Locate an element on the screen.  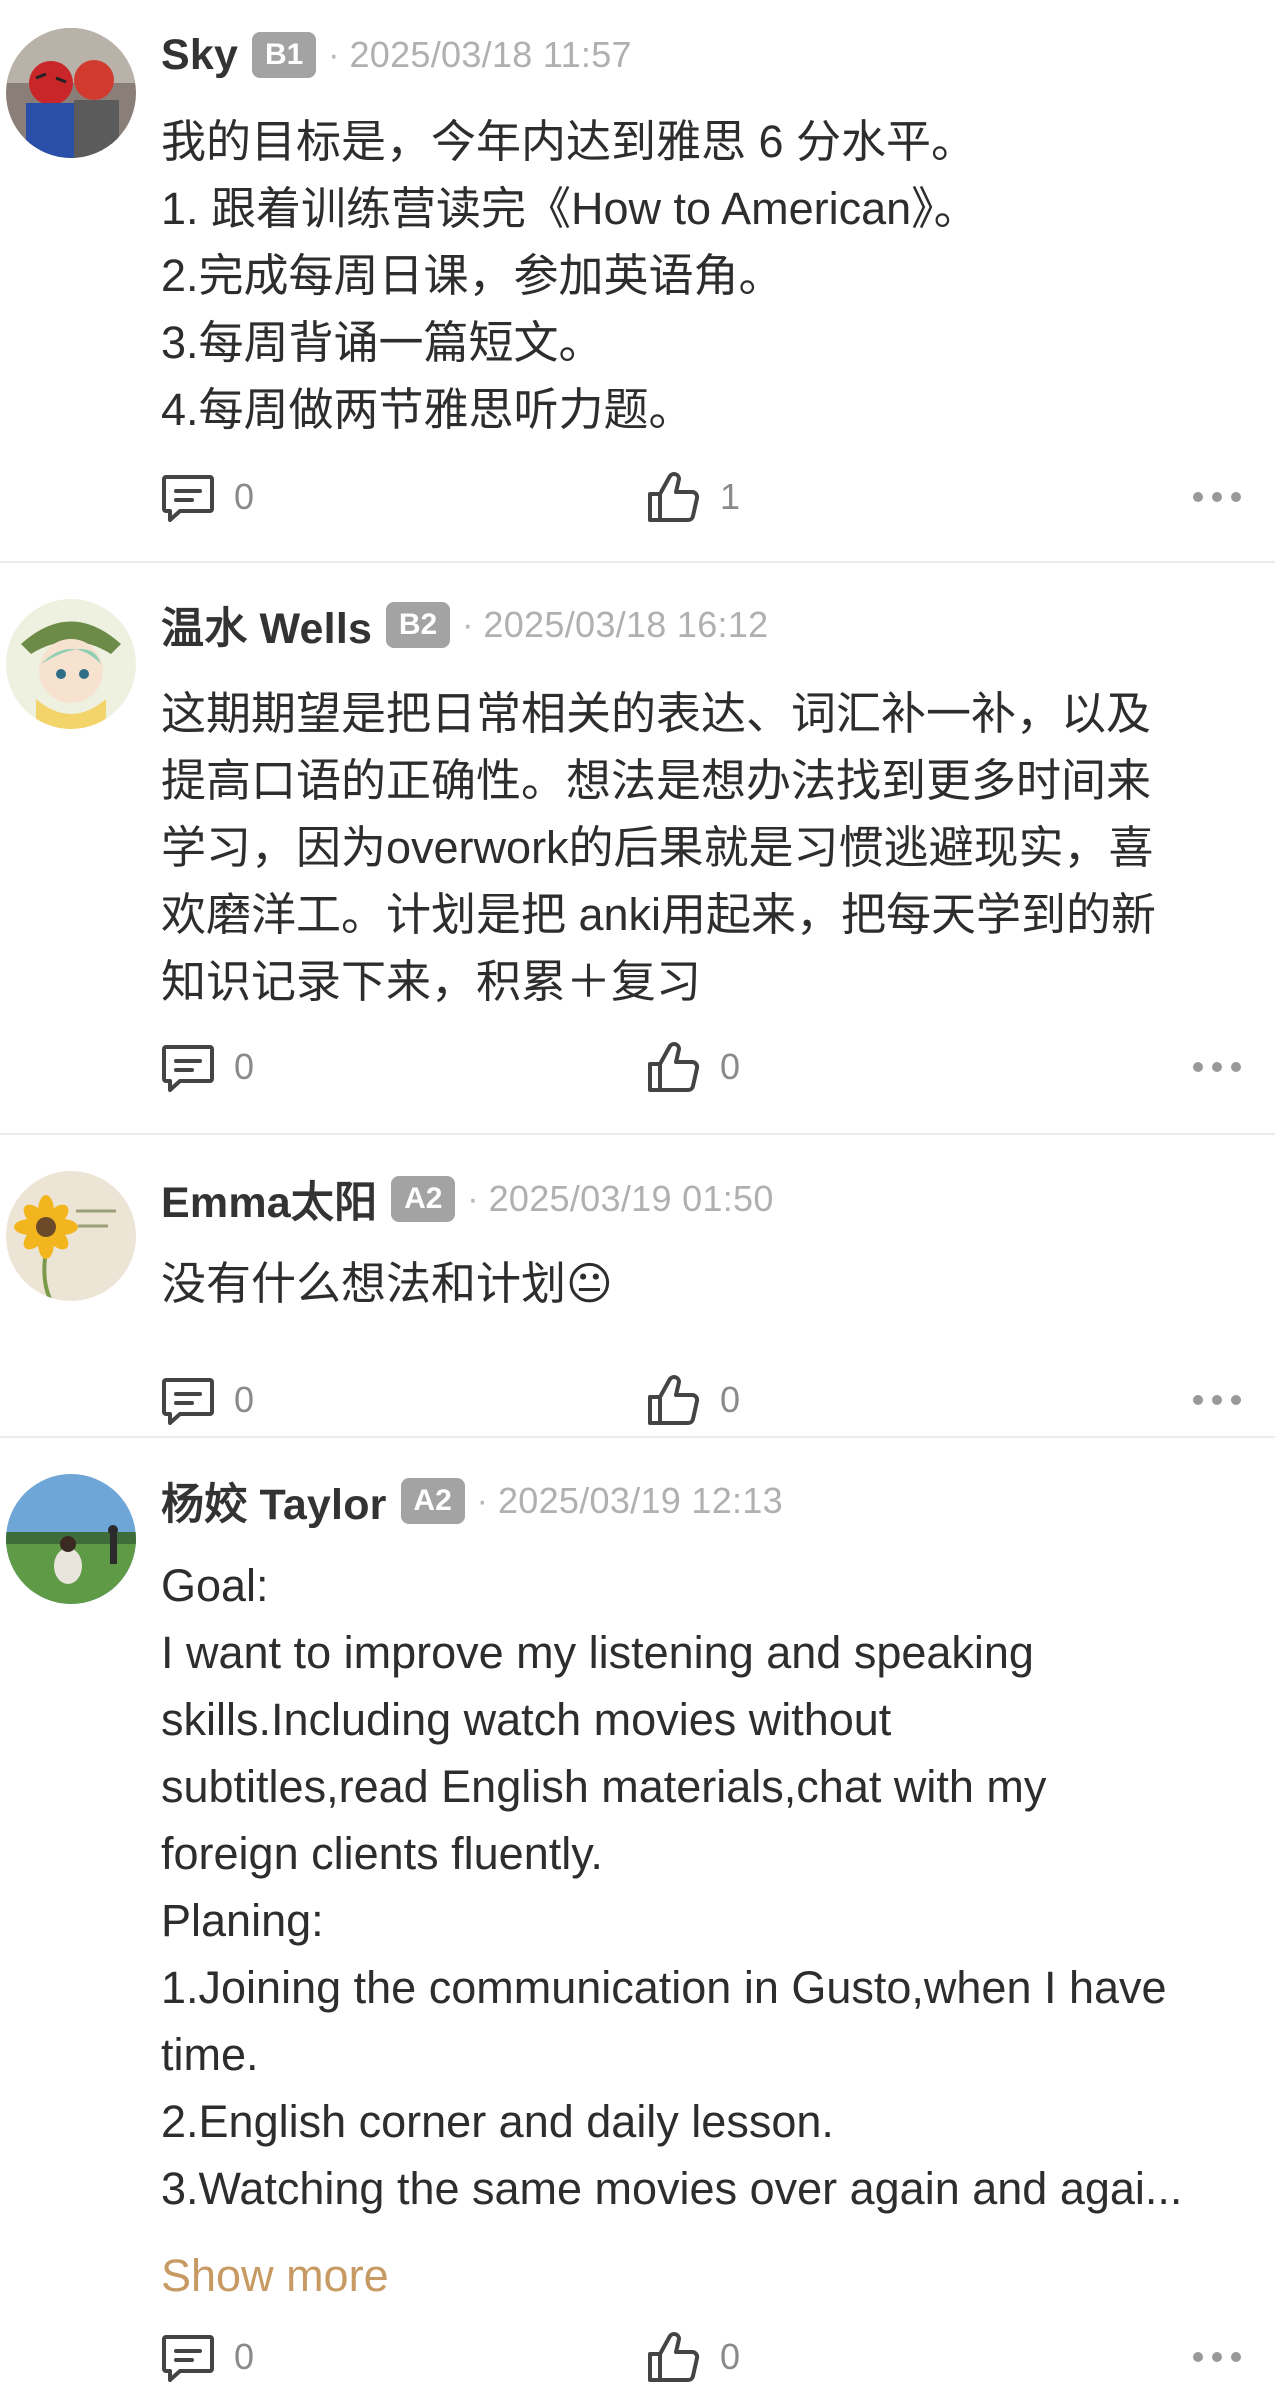
content-line: time. is located at coordinates (210, 2054).